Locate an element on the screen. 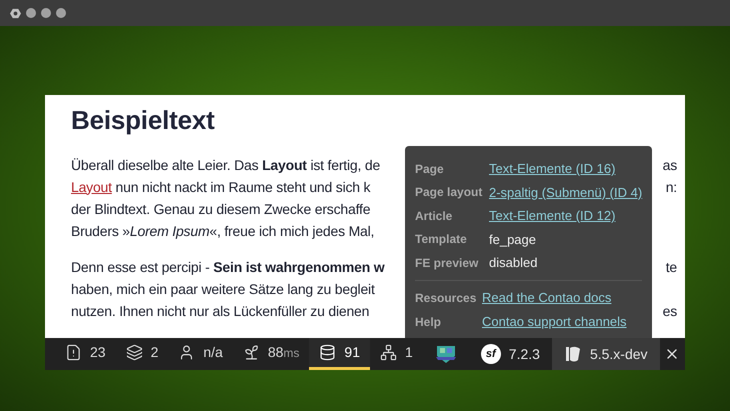  info-label: FE preview is located at coordinates (447, 263).